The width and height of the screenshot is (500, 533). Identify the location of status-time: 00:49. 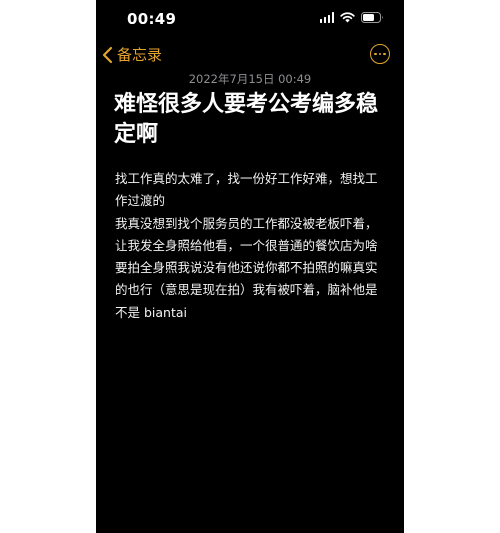
(152, 19).